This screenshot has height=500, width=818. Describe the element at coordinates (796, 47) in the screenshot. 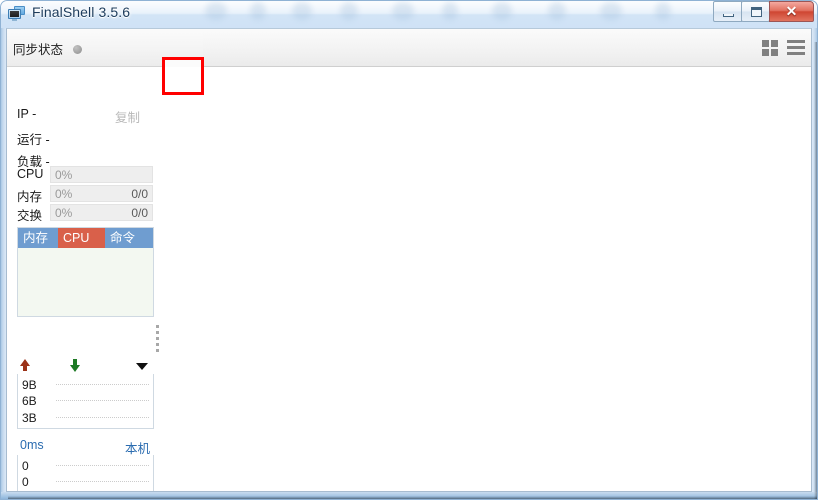

I see `list-view-icon` at that location.